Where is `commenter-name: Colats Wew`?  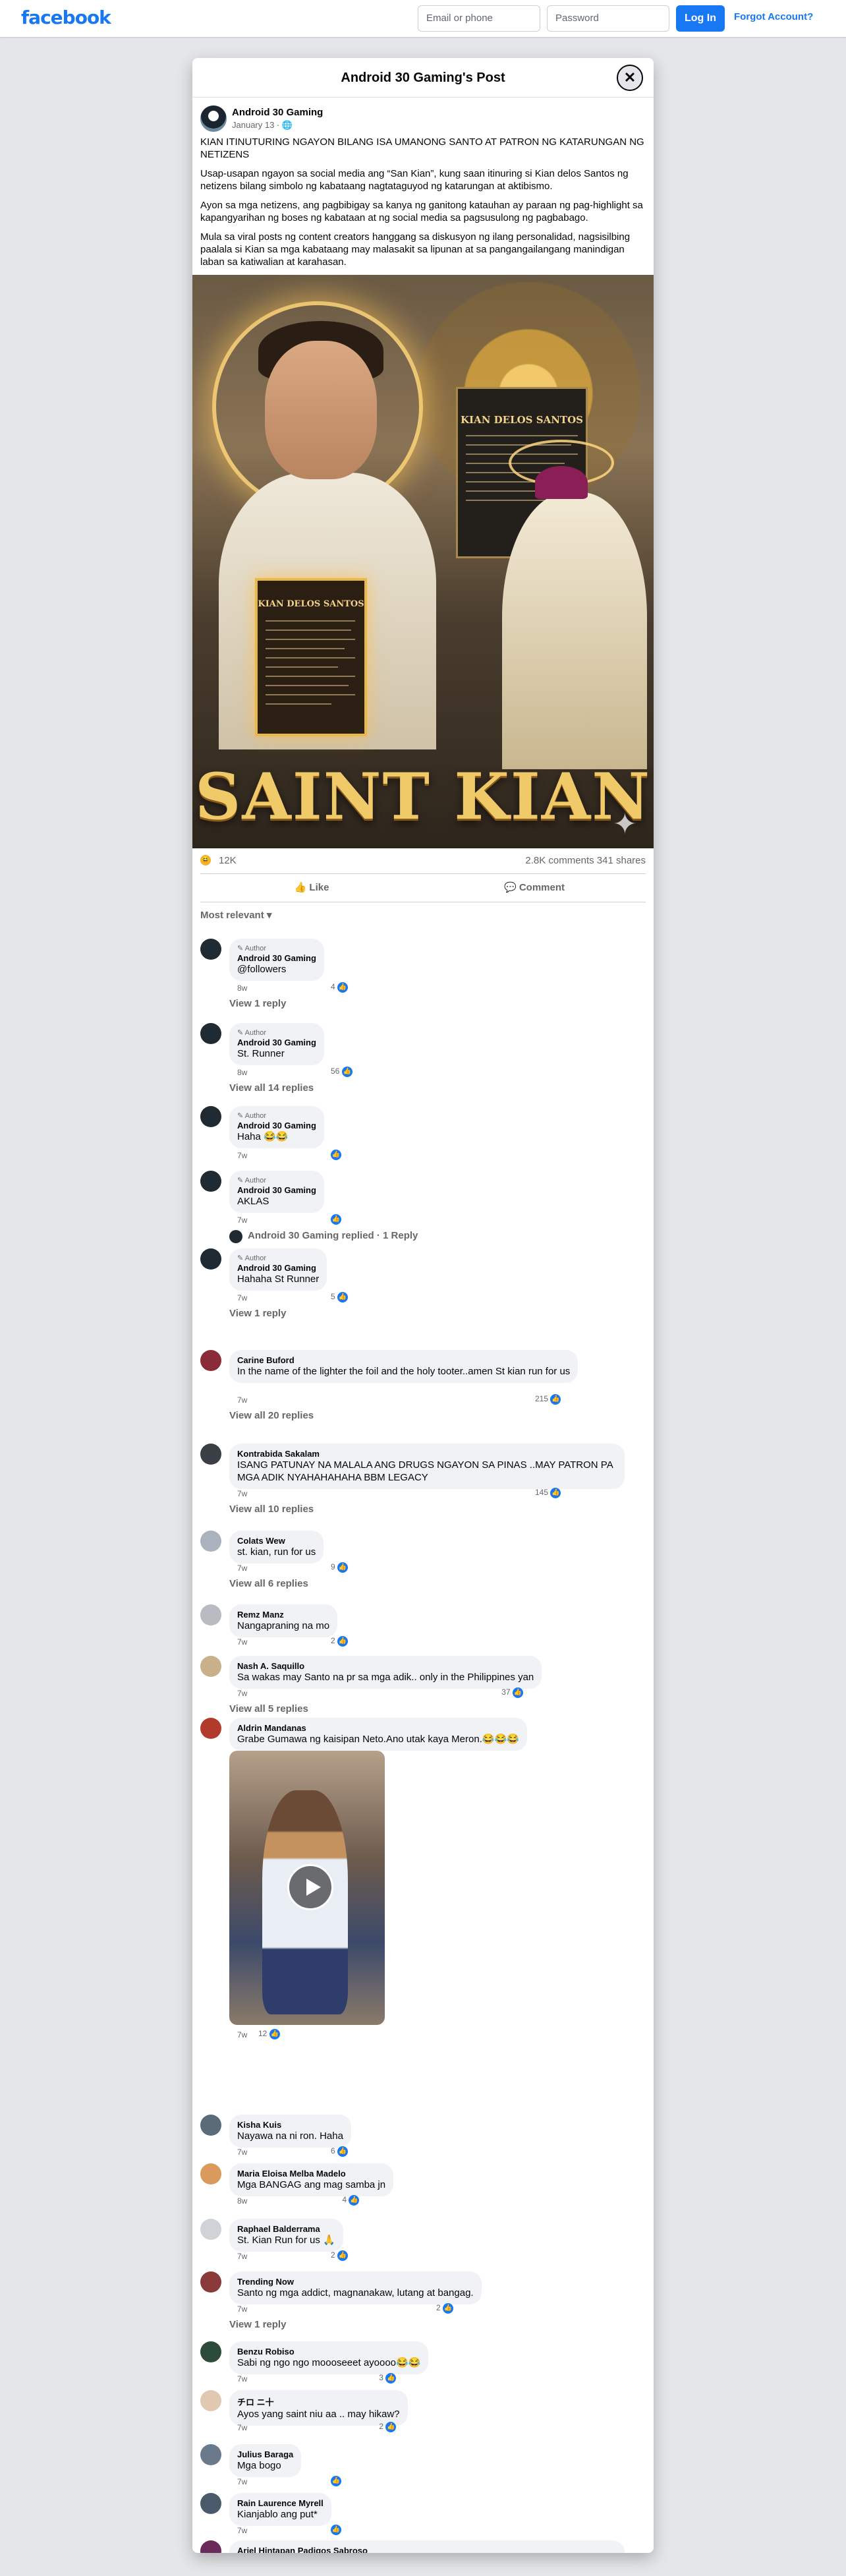 commenter-name: Colats Wew is located at coordinates (276, 1541).